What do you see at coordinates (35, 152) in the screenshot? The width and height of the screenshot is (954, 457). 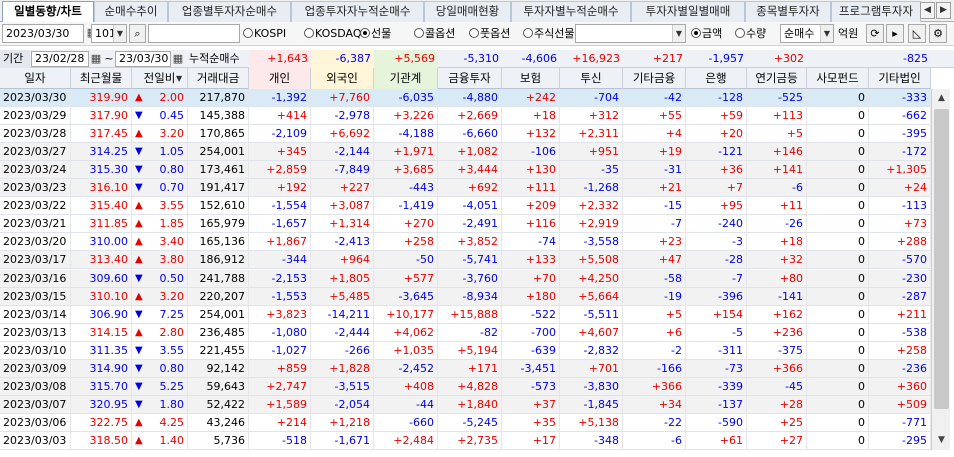 I see `table-cell: 2023/03/27` at bounding box center [35, 152].